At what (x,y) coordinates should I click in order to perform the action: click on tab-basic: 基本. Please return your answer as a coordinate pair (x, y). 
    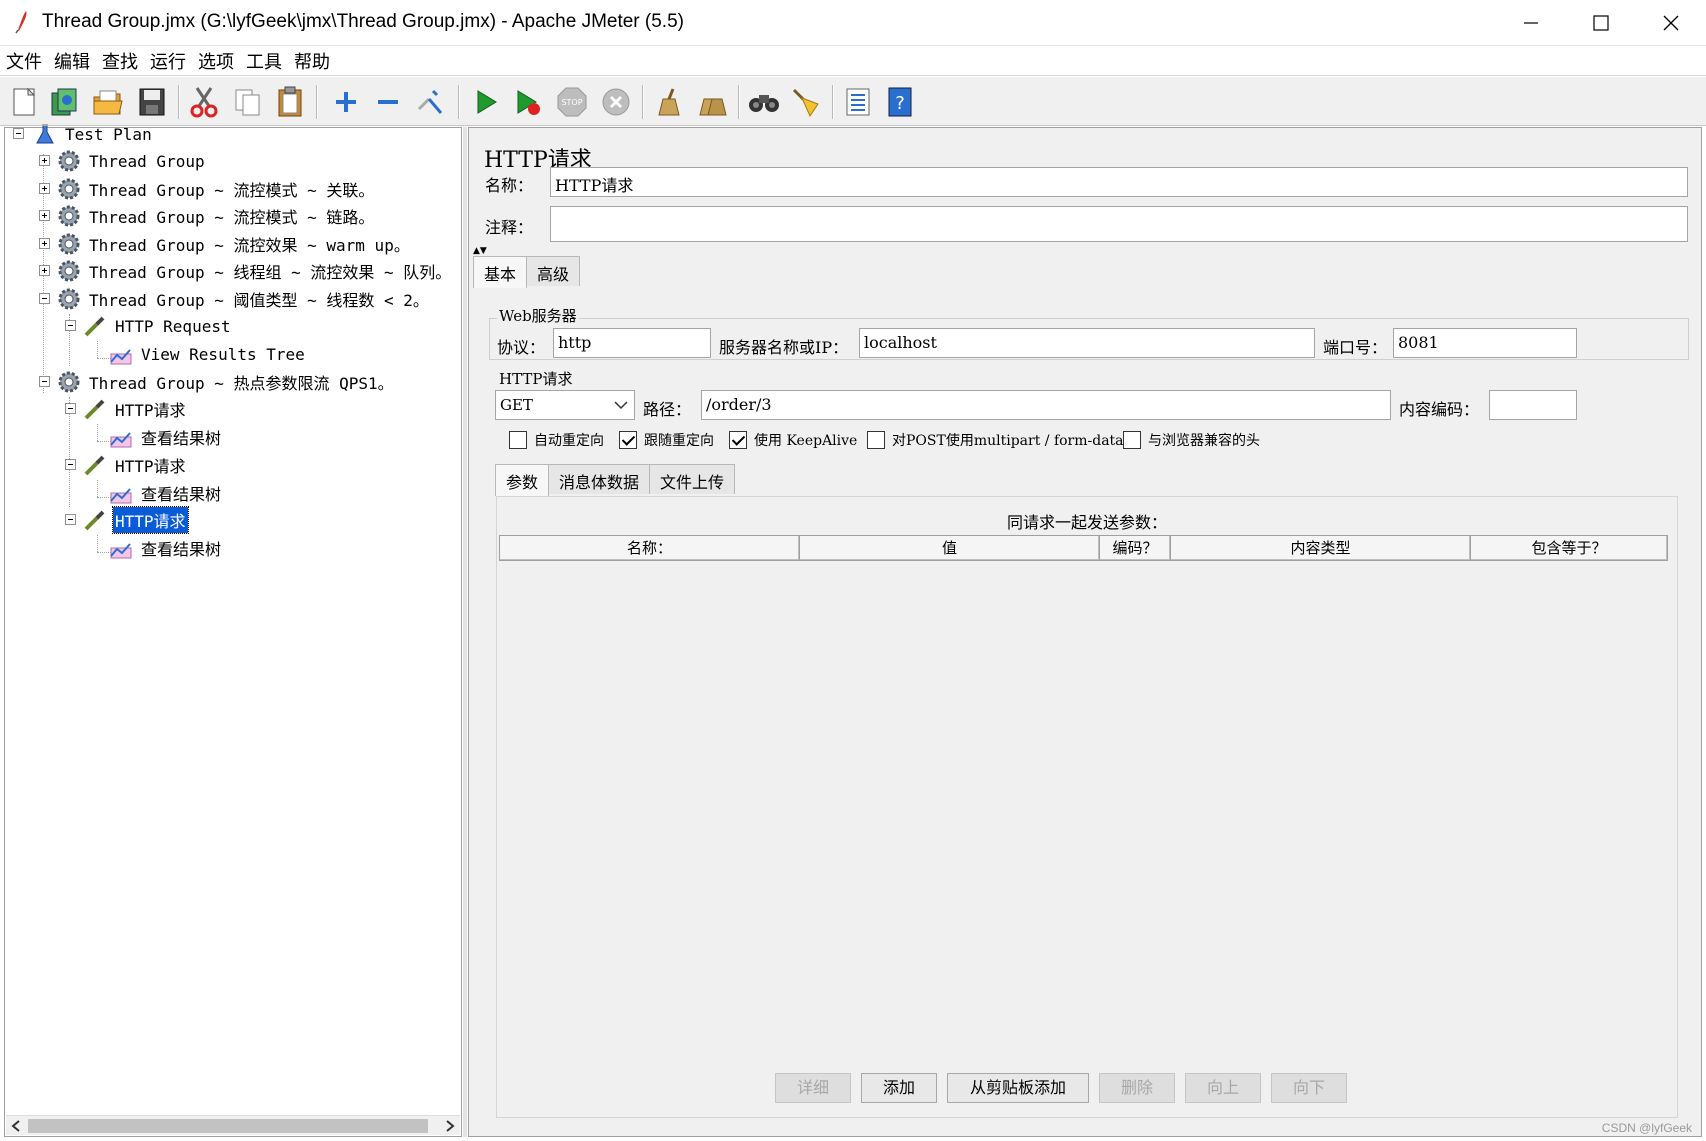
    Looking at the image, I should click on (500, 272).